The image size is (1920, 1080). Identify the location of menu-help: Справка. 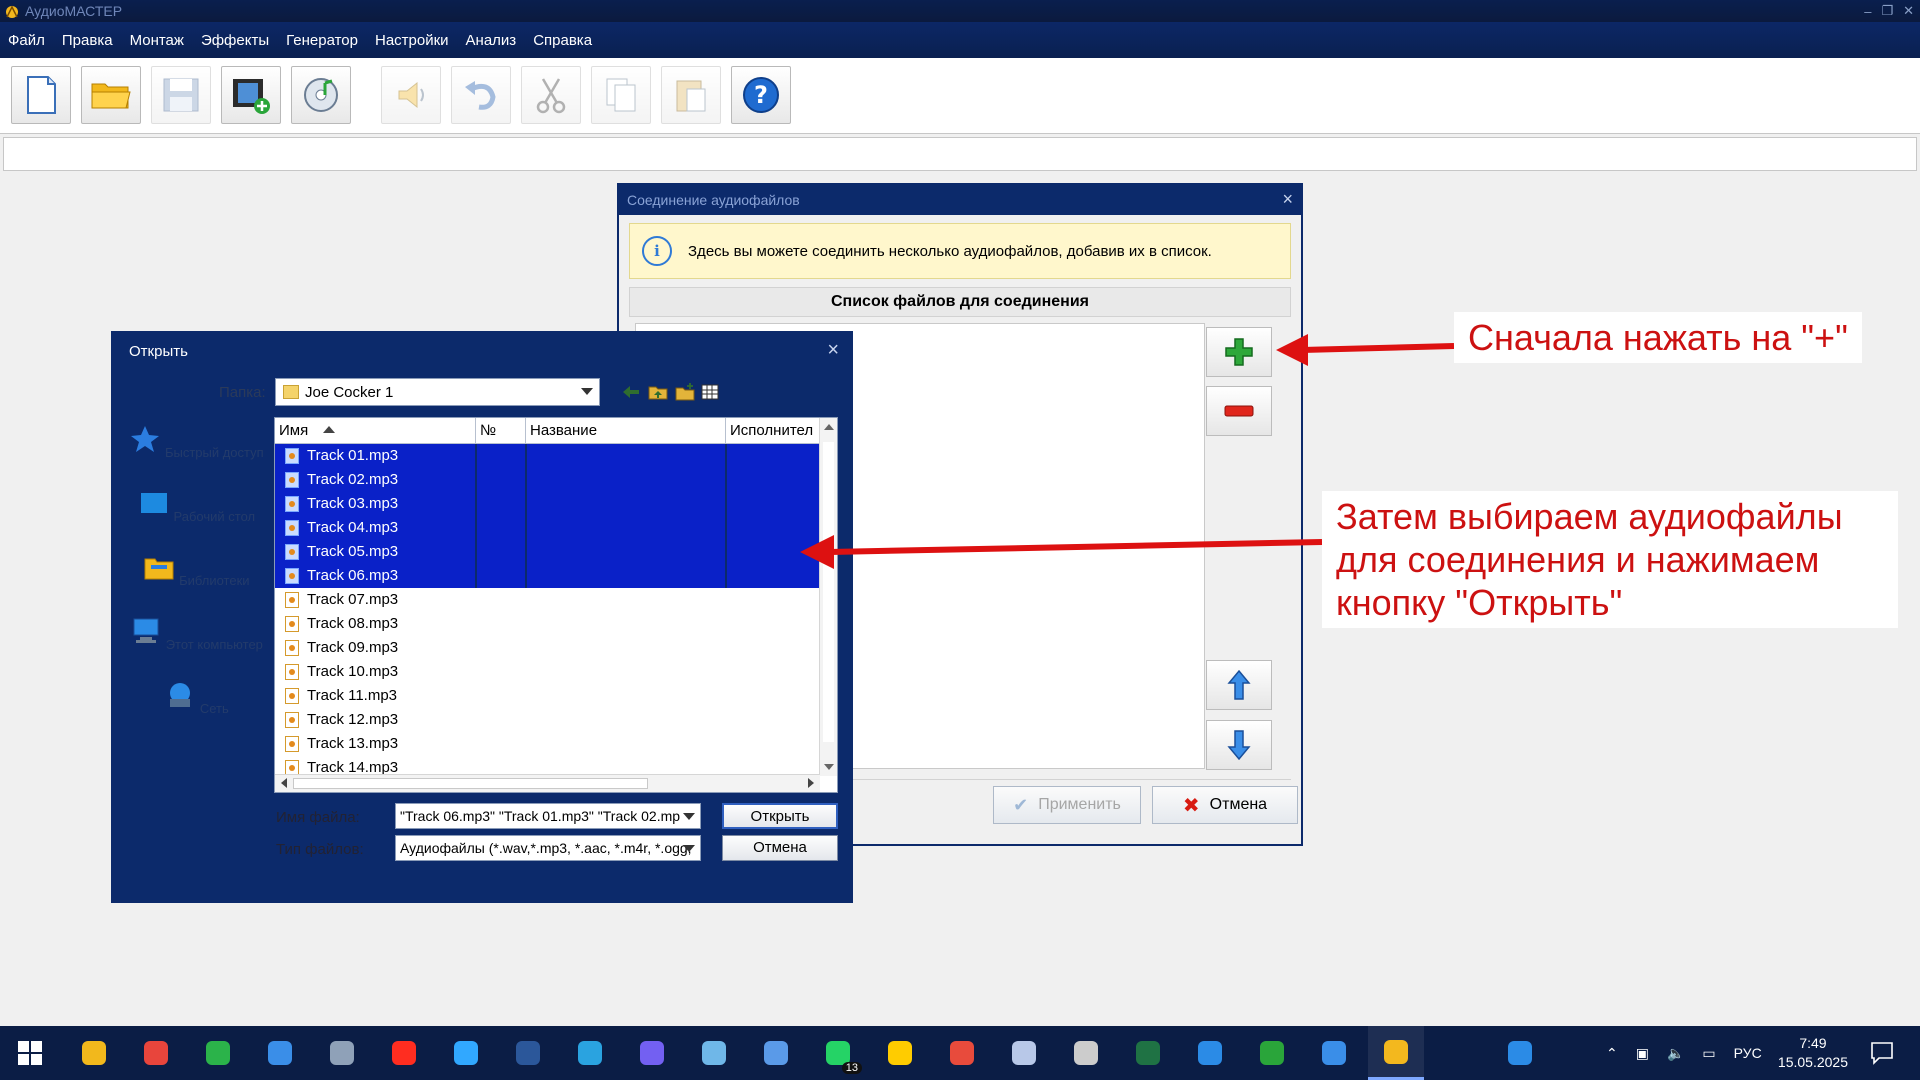
(562, 40).